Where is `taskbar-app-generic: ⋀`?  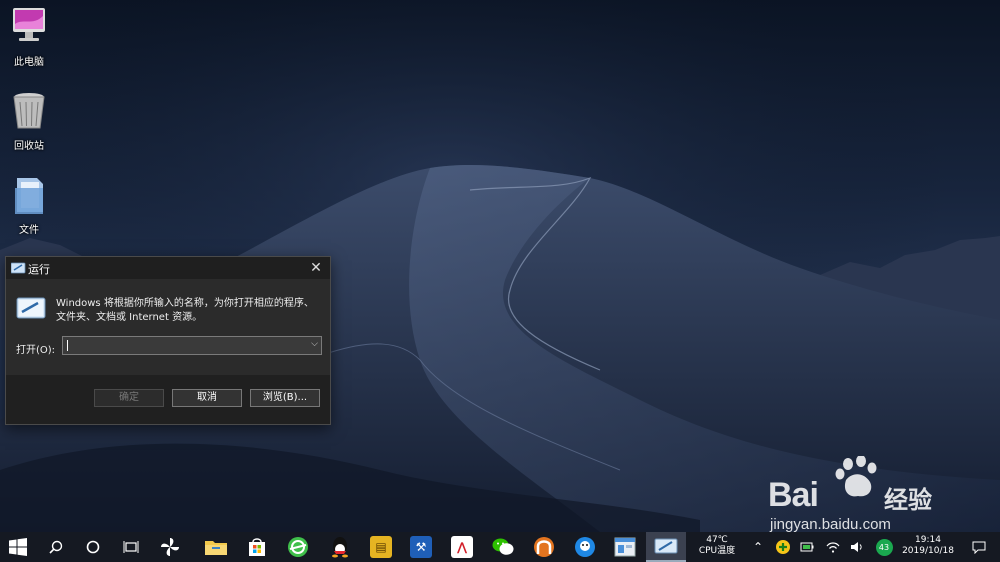 taskbar-app-generic: ⋀ is located at coordinates (462, 547).